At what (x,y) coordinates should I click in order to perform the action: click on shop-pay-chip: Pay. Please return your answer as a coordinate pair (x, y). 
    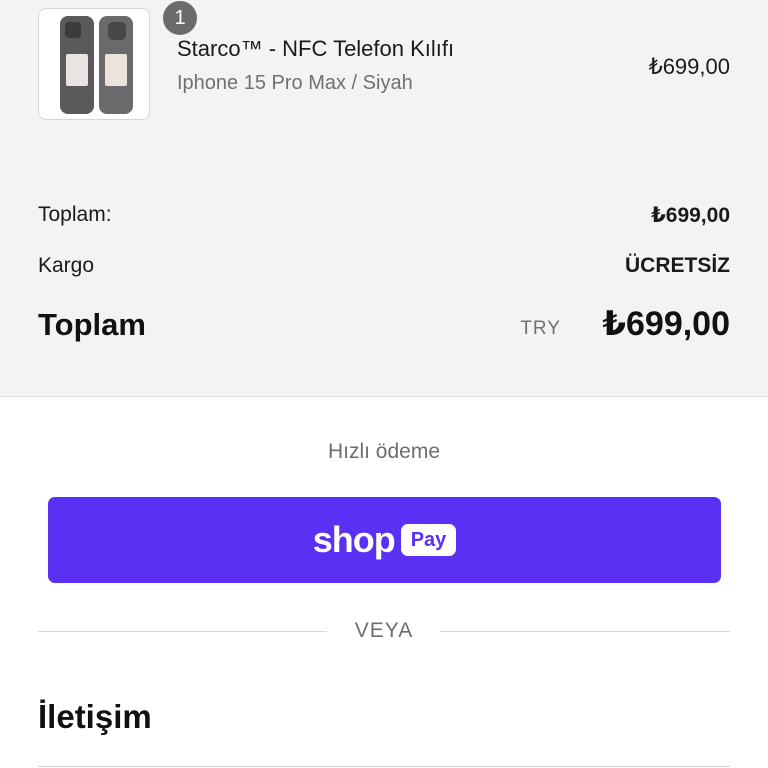
    Looking at the image, I should click on (428, 540).